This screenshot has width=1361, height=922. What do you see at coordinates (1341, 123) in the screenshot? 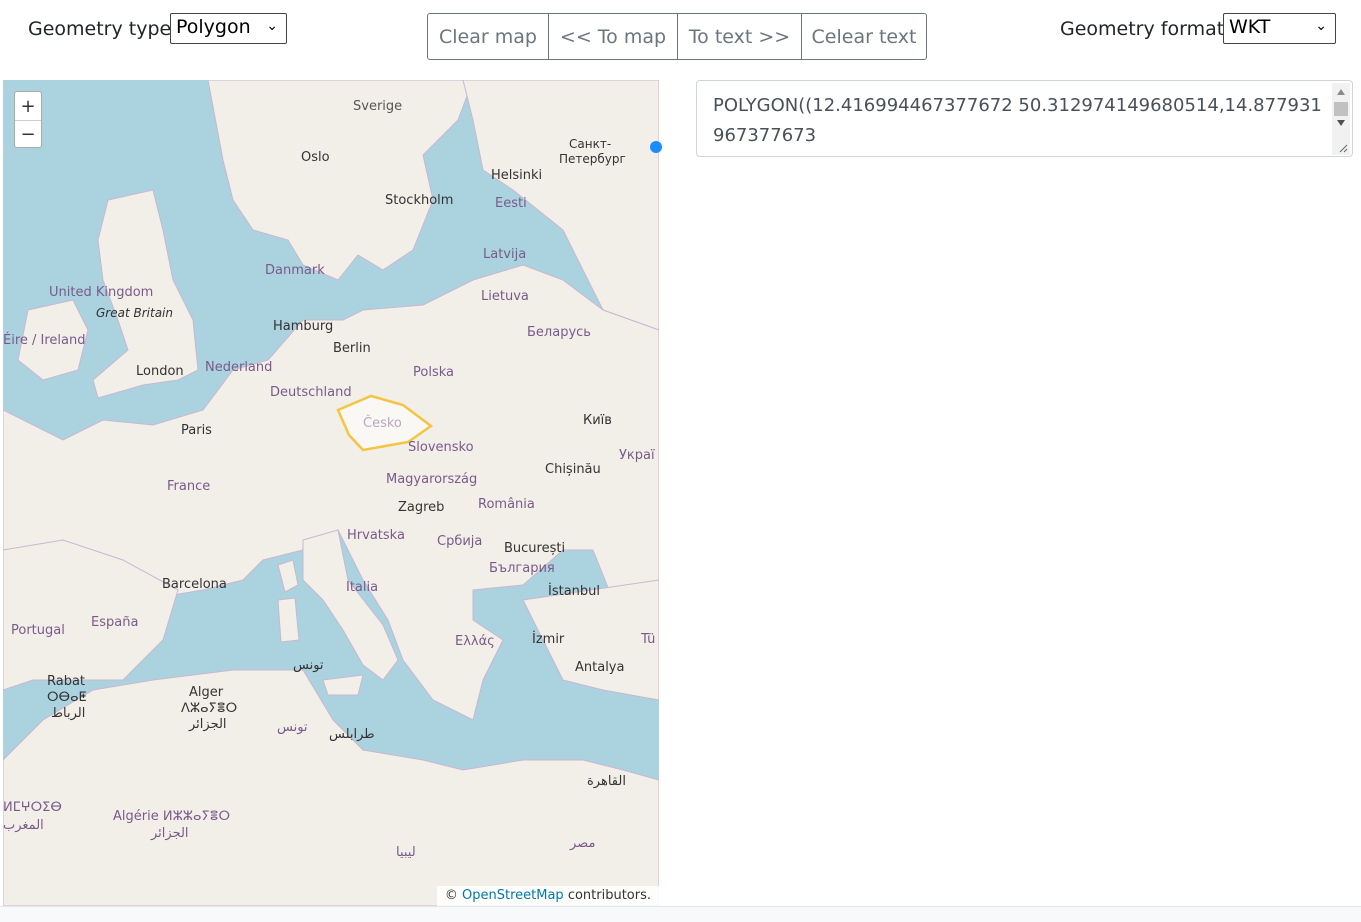
I see `scroll-down-icon` at bounding box center [1341, 123].